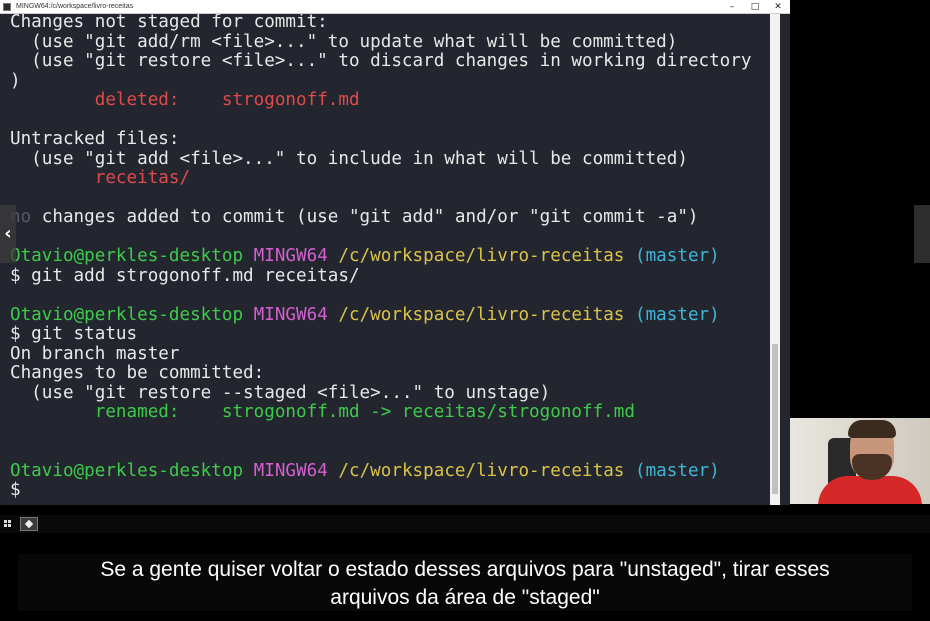 This screenshot has height=621, width=930. I want to click on maximize-button: □, so click(755, 7).